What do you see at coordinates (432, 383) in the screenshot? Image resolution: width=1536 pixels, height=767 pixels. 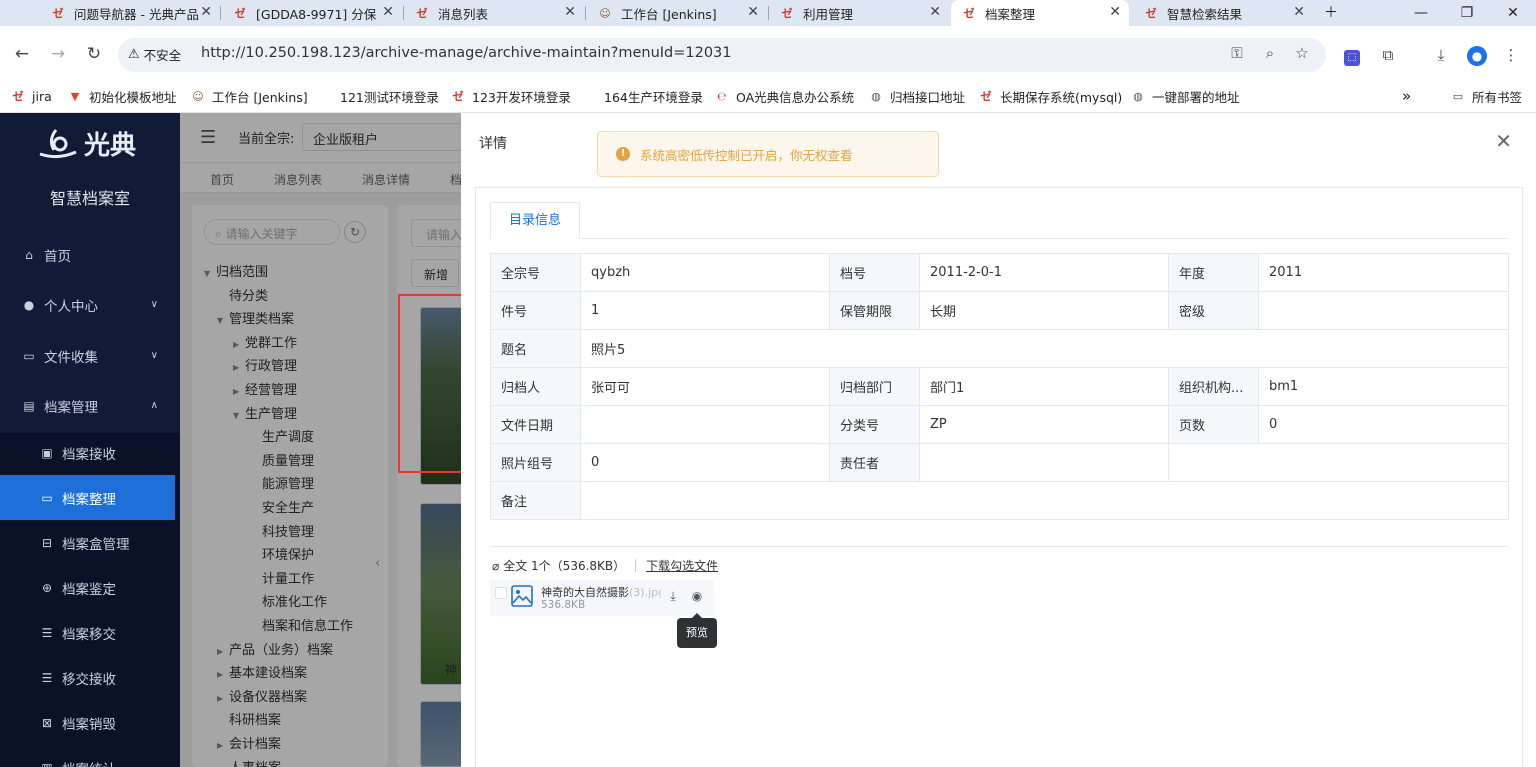 I see `highlight-box` at bounding box center [432, 383].